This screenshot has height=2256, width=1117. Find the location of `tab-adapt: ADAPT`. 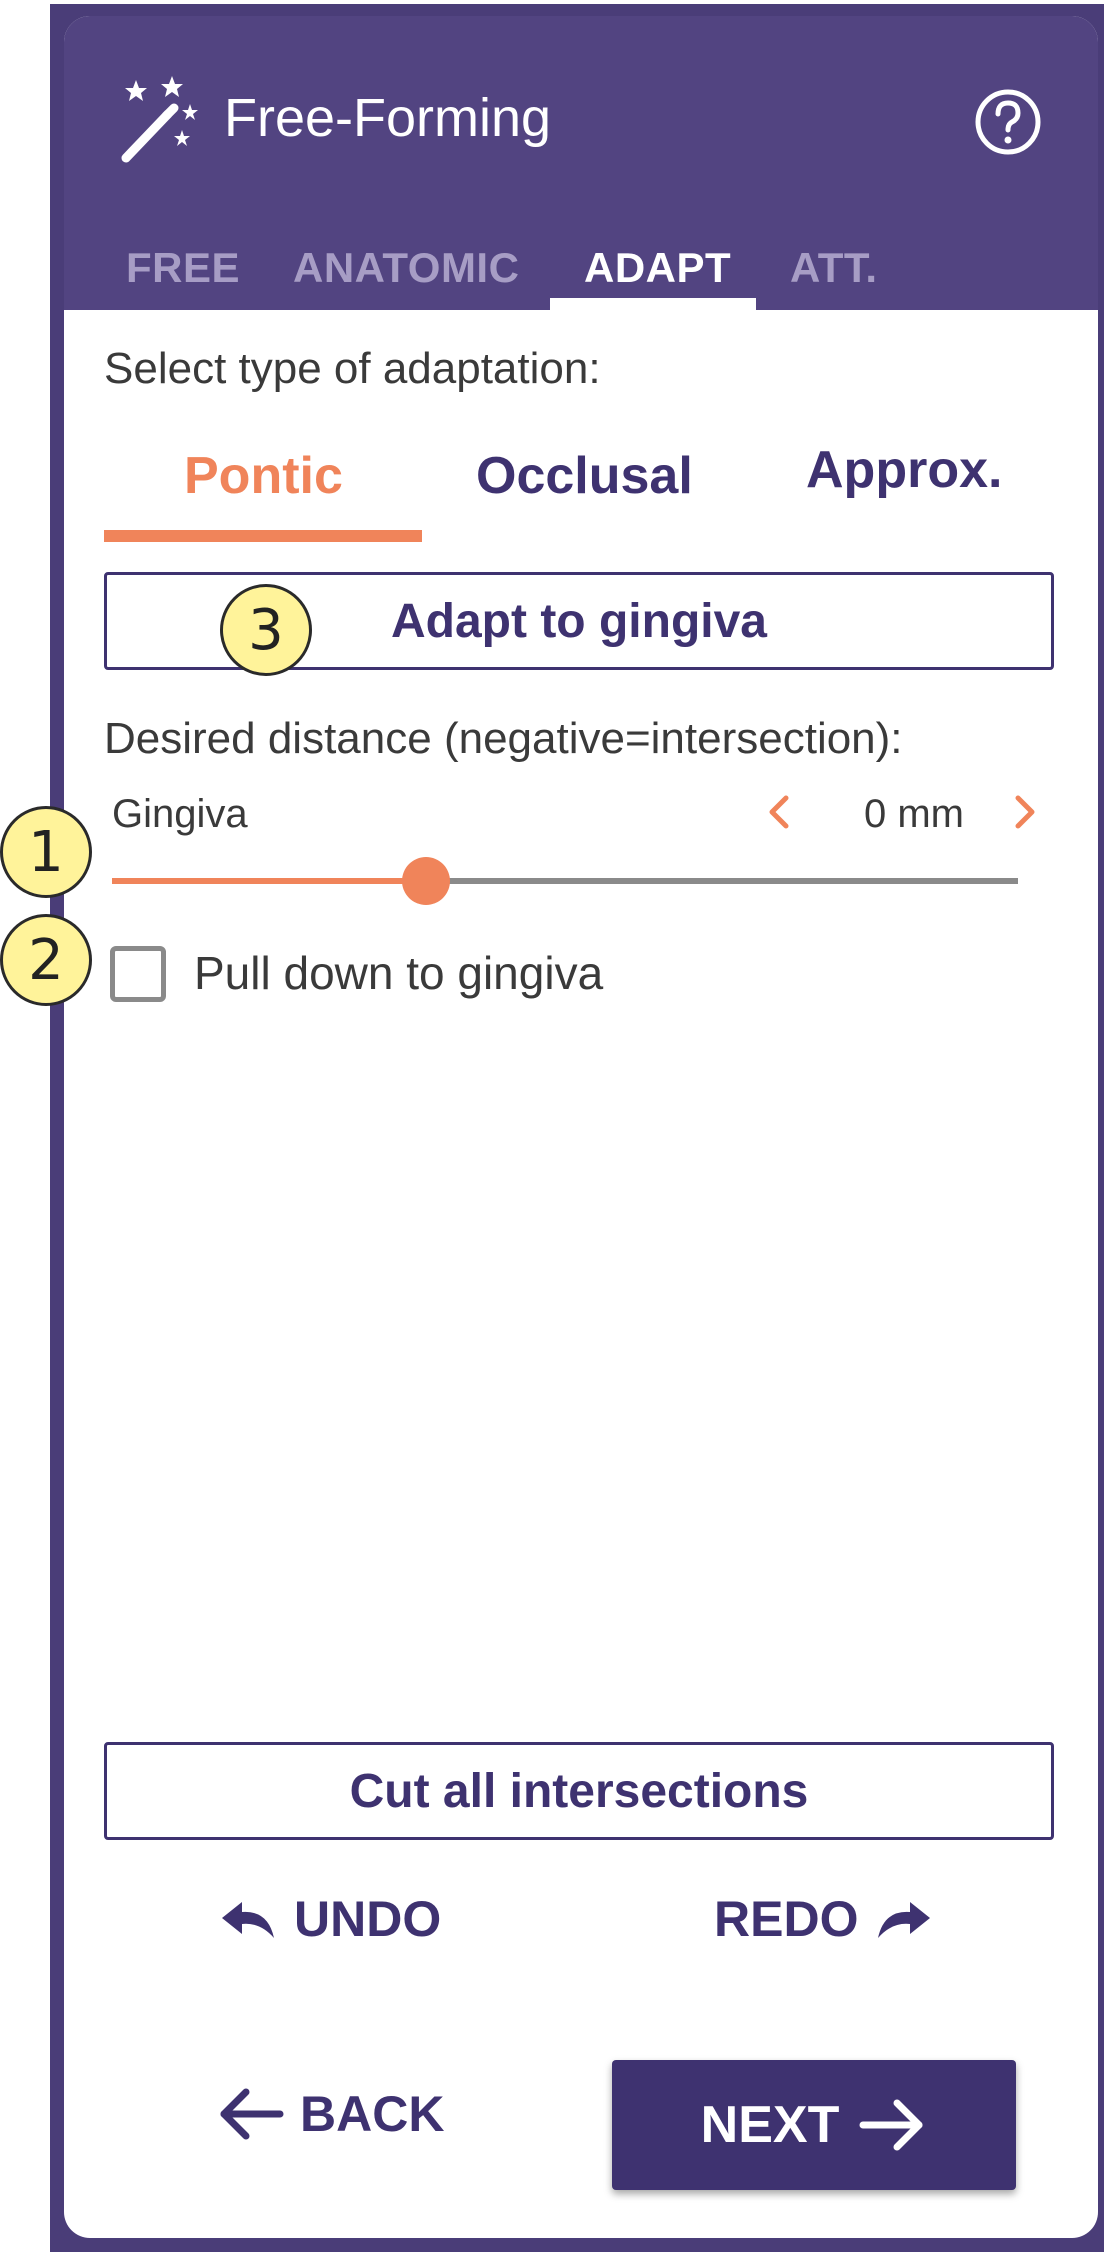

tab-adapt: ADAPT is located at coordinates (657, 268).